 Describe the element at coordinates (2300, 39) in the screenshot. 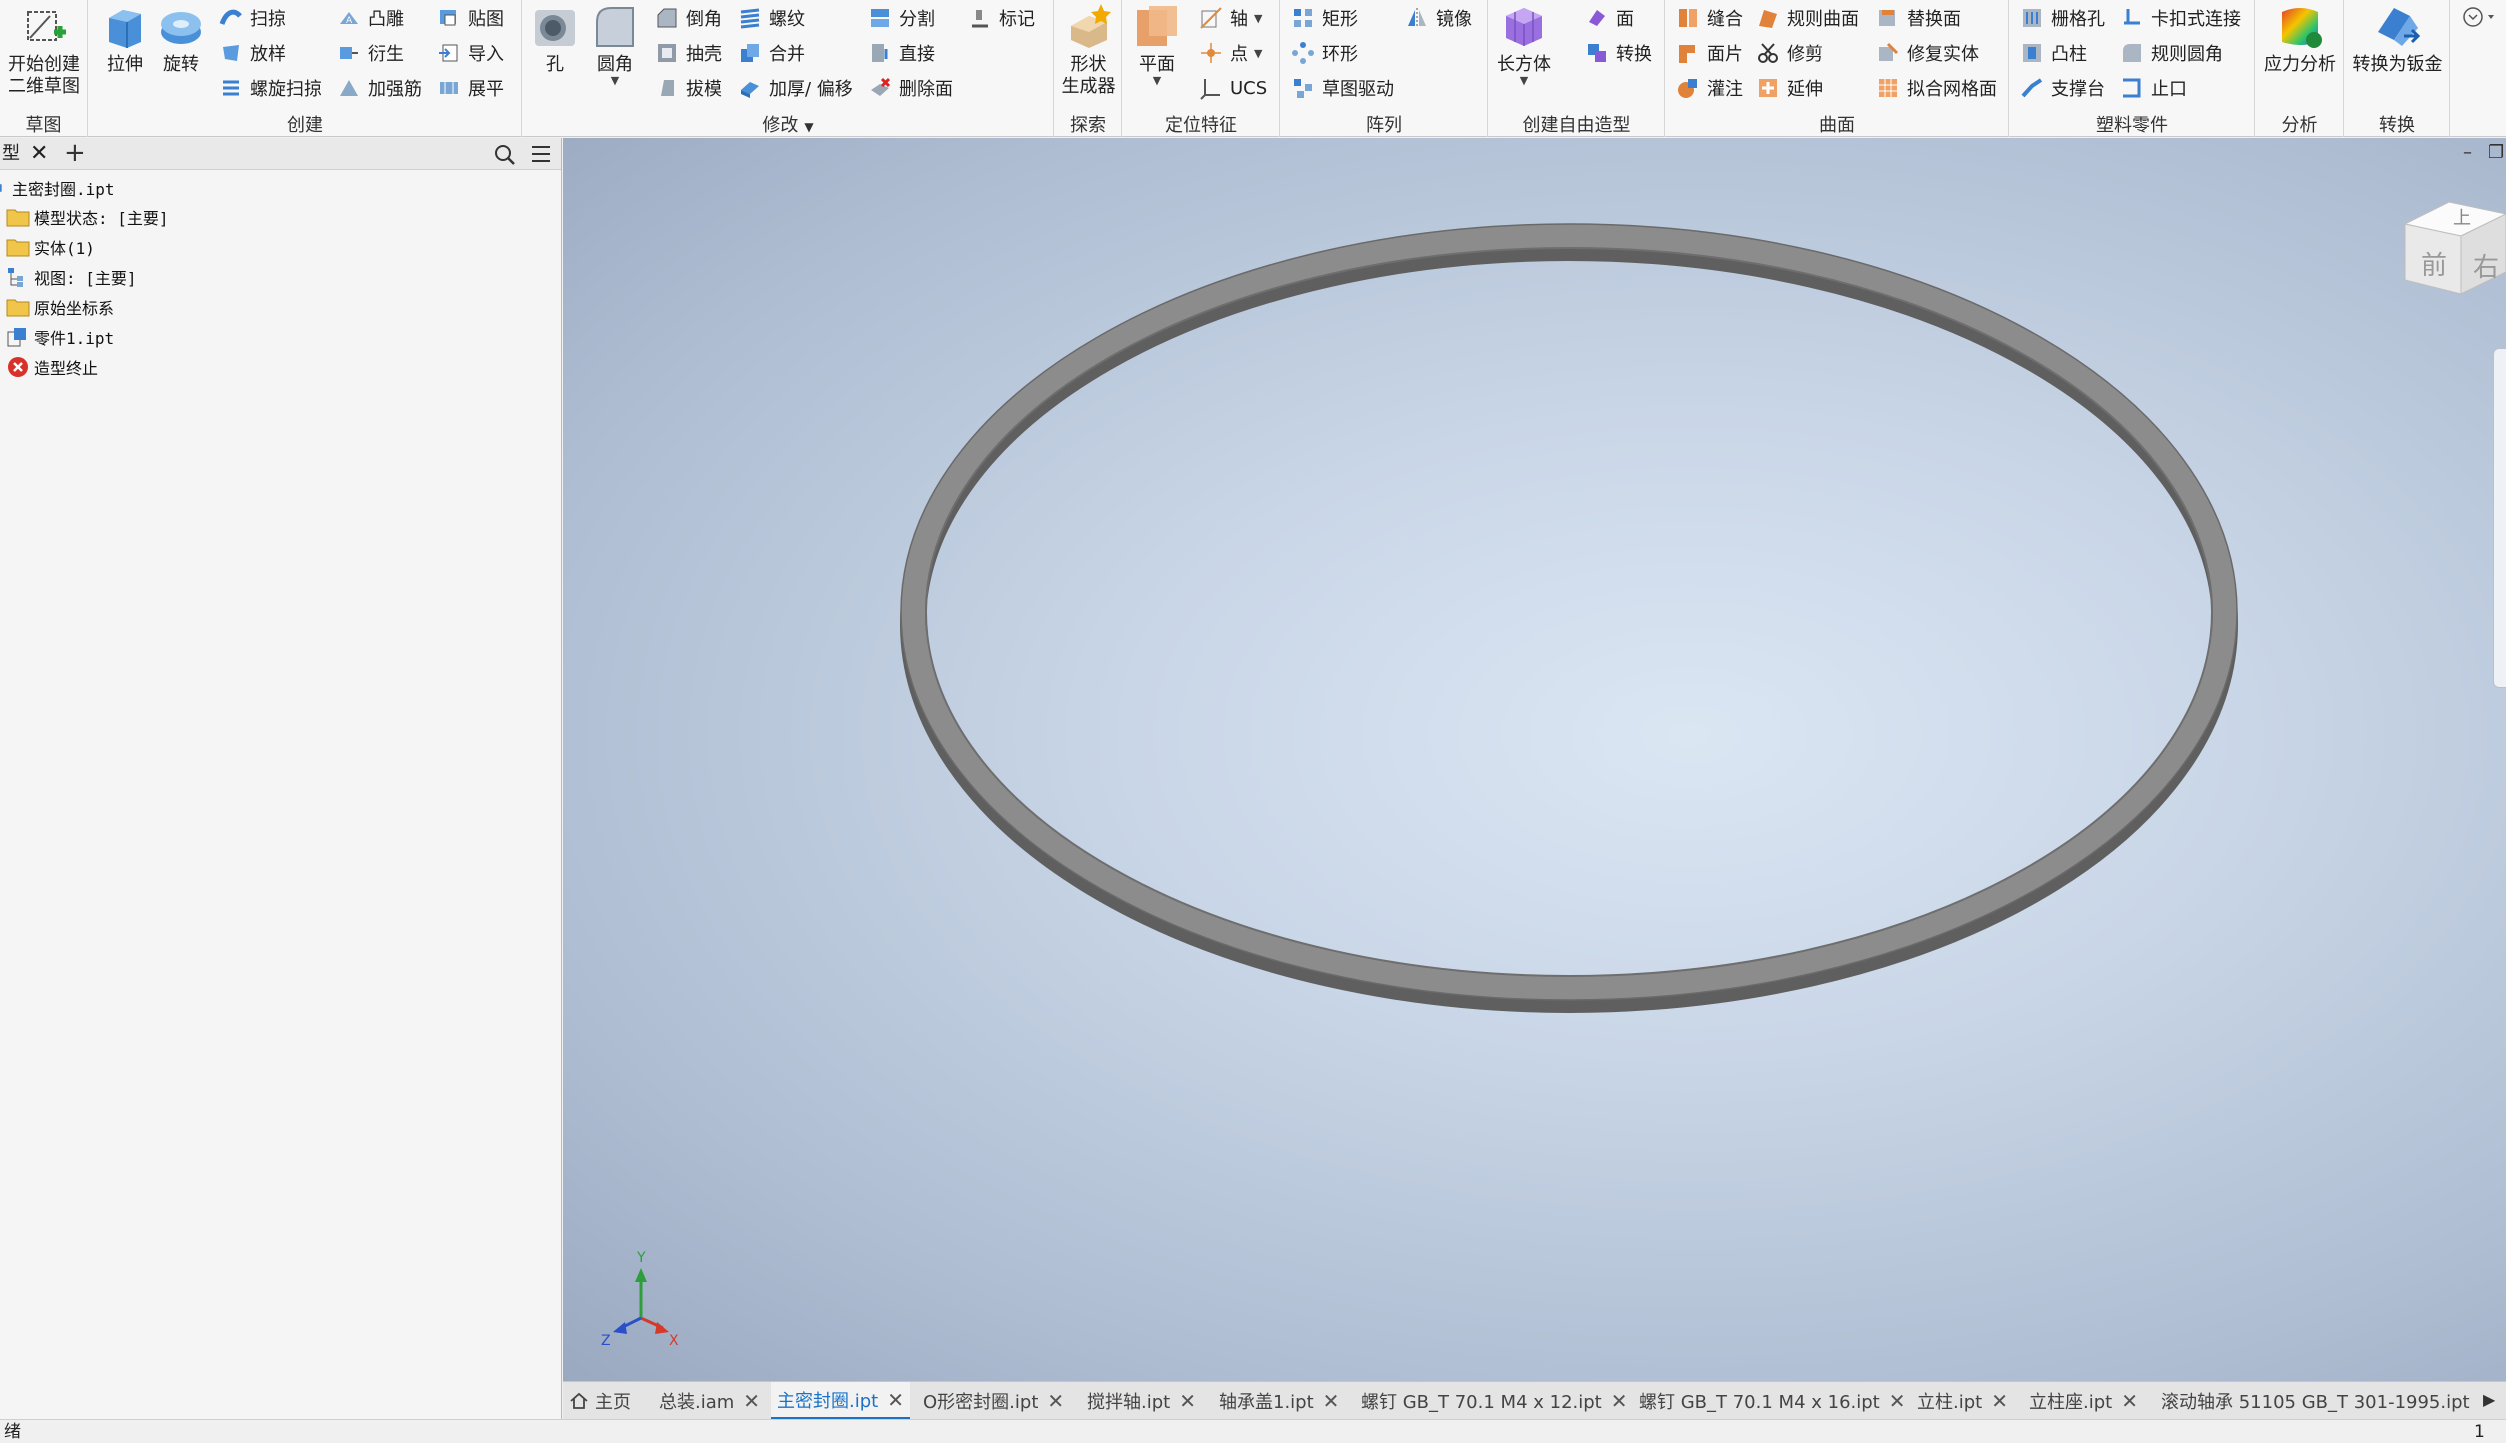

I see `stress-analysis-button: 应力分析` at that location.